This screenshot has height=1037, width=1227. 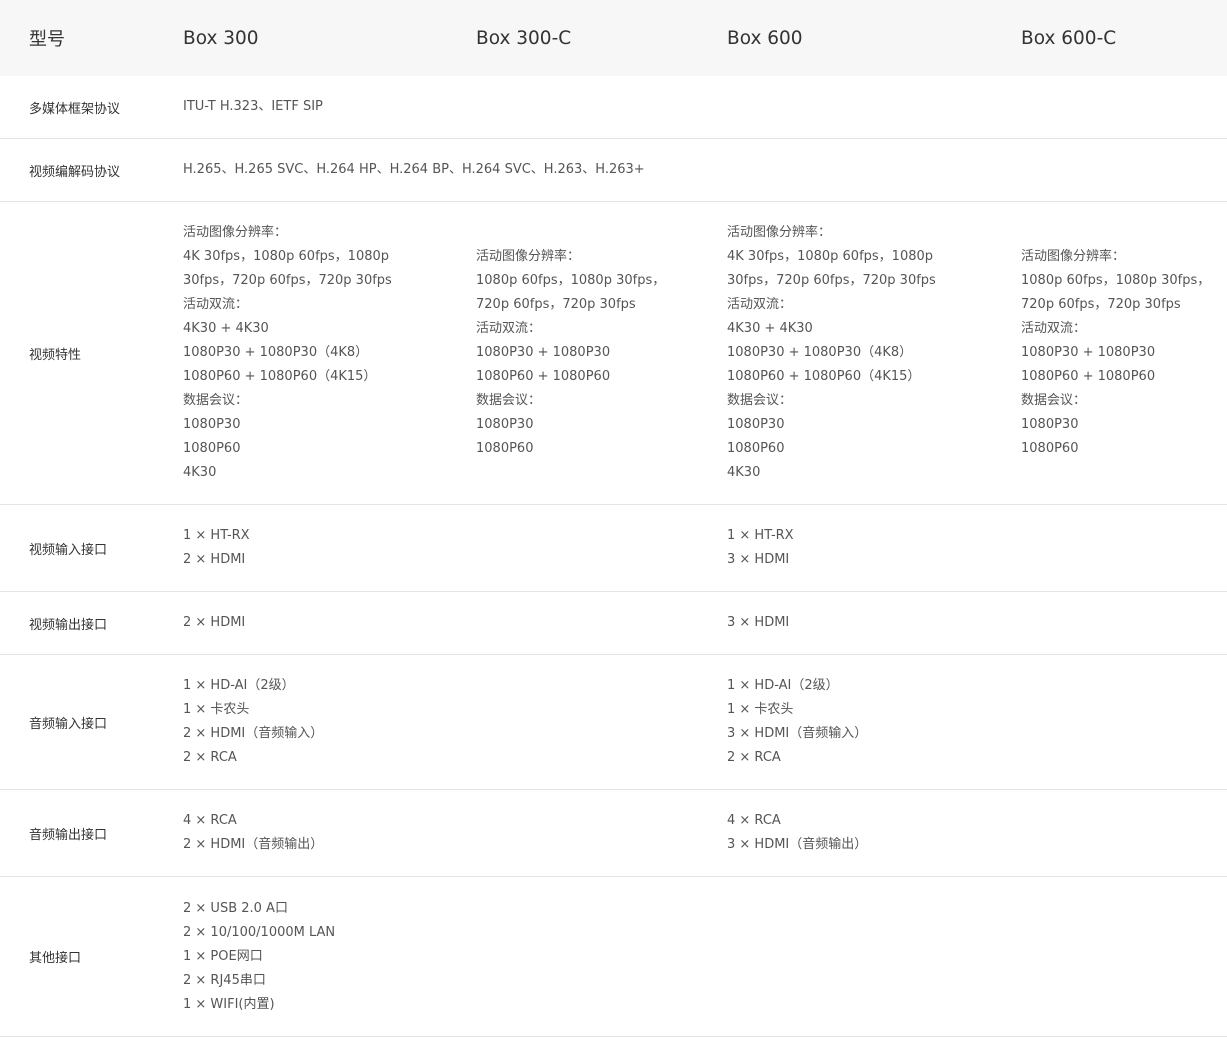 What do you see at coordinates (524, 38) in the screenshot?
I see `model-name-box-300-c: Box 300-C` at bounding box center [524, 38].